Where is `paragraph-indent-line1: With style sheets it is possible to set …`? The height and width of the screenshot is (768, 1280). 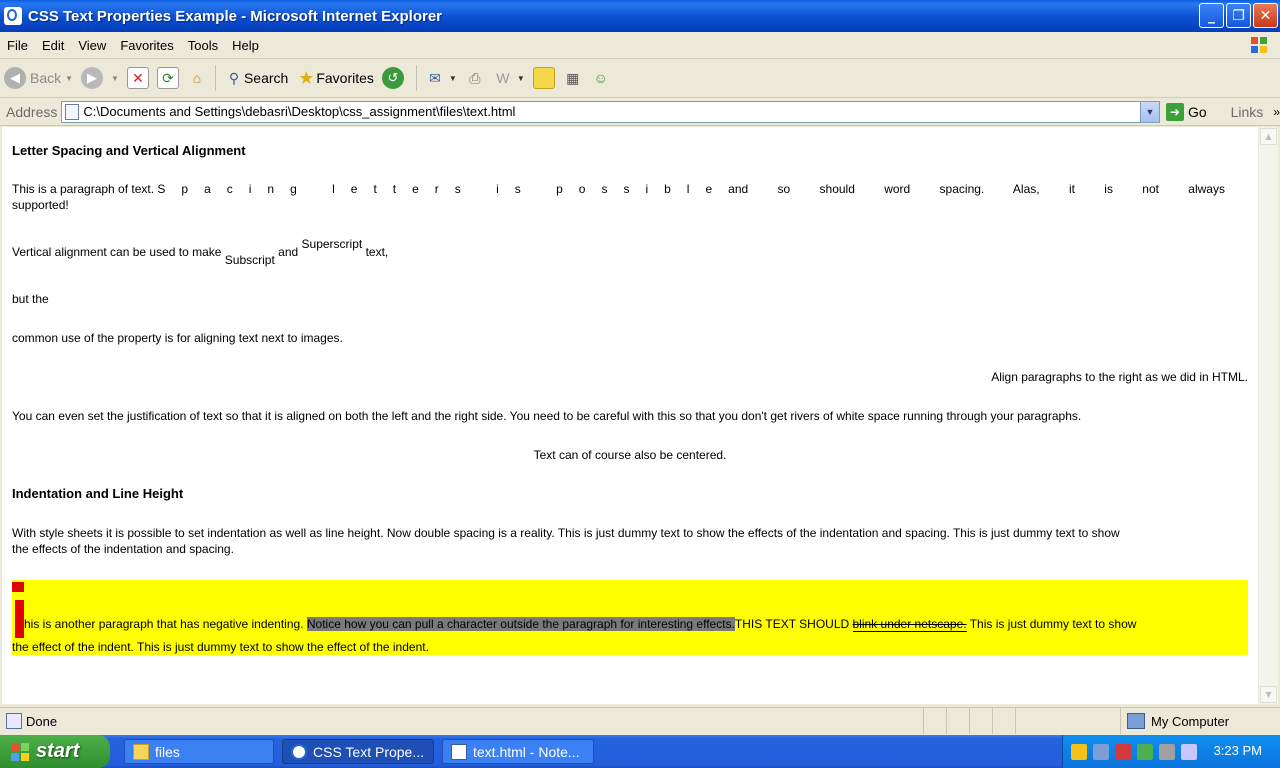
paragraph-indent-line1: With style sheets it is possible to set … is located at coordinates (566, 533).